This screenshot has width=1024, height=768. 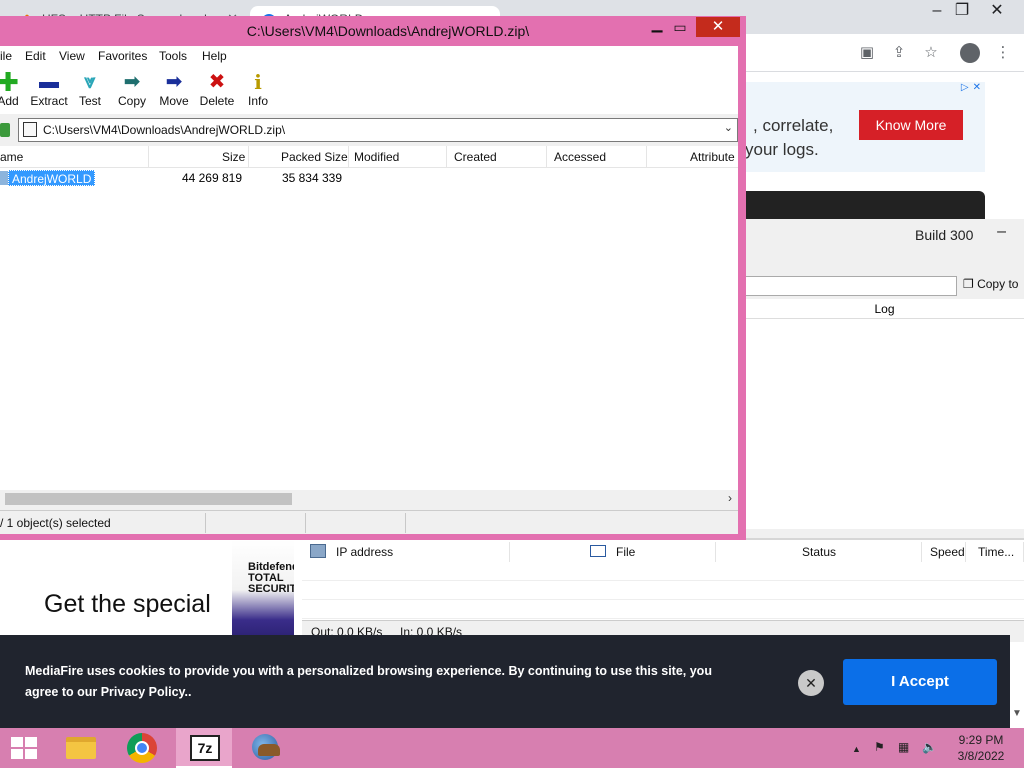 I want to click on add-button: ✚ Add, so click(x=15, y=87).